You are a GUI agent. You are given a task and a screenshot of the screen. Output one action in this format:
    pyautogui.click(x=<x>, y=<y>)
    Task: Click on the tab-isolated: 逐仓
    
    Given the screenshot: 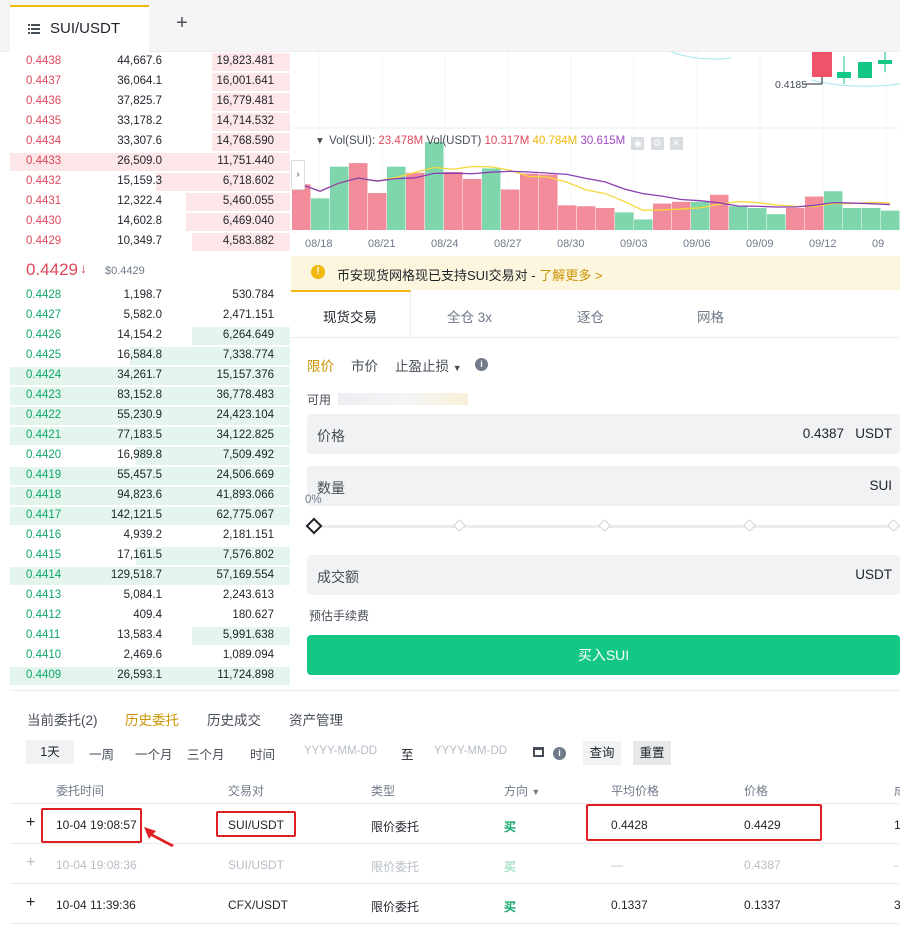 What is the action you would take?
    pyautogui.click(x=590, y=316)
    